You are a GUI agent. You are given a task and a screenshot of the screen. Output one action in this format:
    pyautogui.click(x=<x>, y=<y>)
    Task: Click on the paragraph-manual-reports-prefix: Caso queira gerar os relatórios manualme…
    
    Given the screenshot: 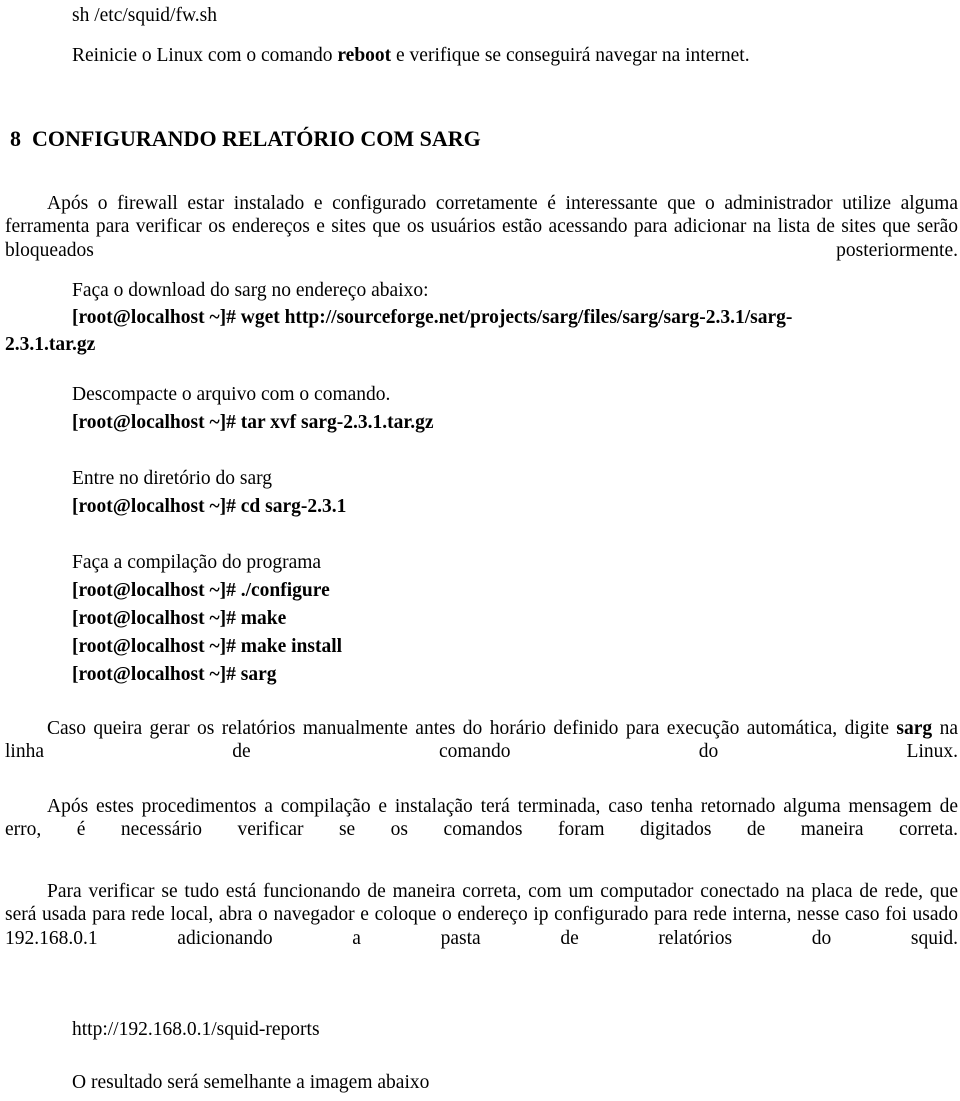 What is the action you would take?
    pyautogui.click(x=472, y=728)
    